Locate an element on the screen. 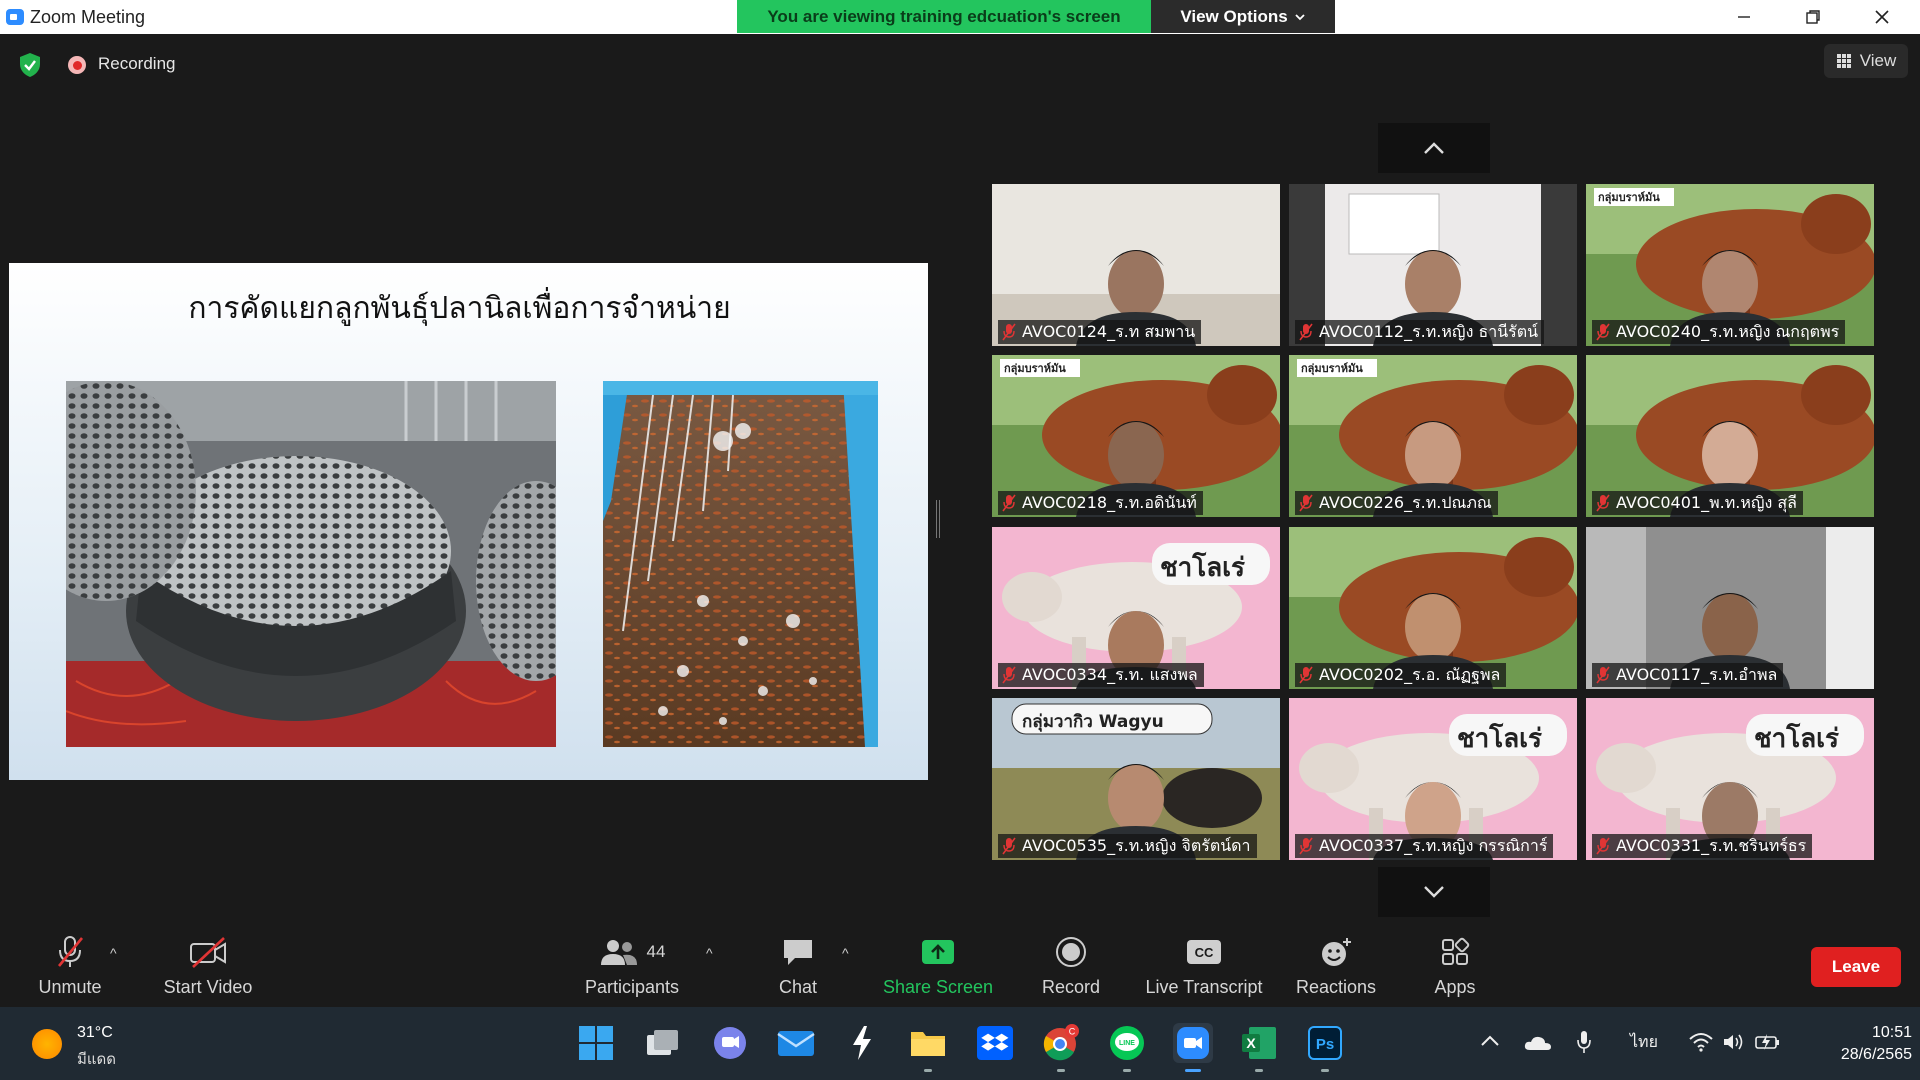  dropbox-button is located at coordinates (995, 1043).